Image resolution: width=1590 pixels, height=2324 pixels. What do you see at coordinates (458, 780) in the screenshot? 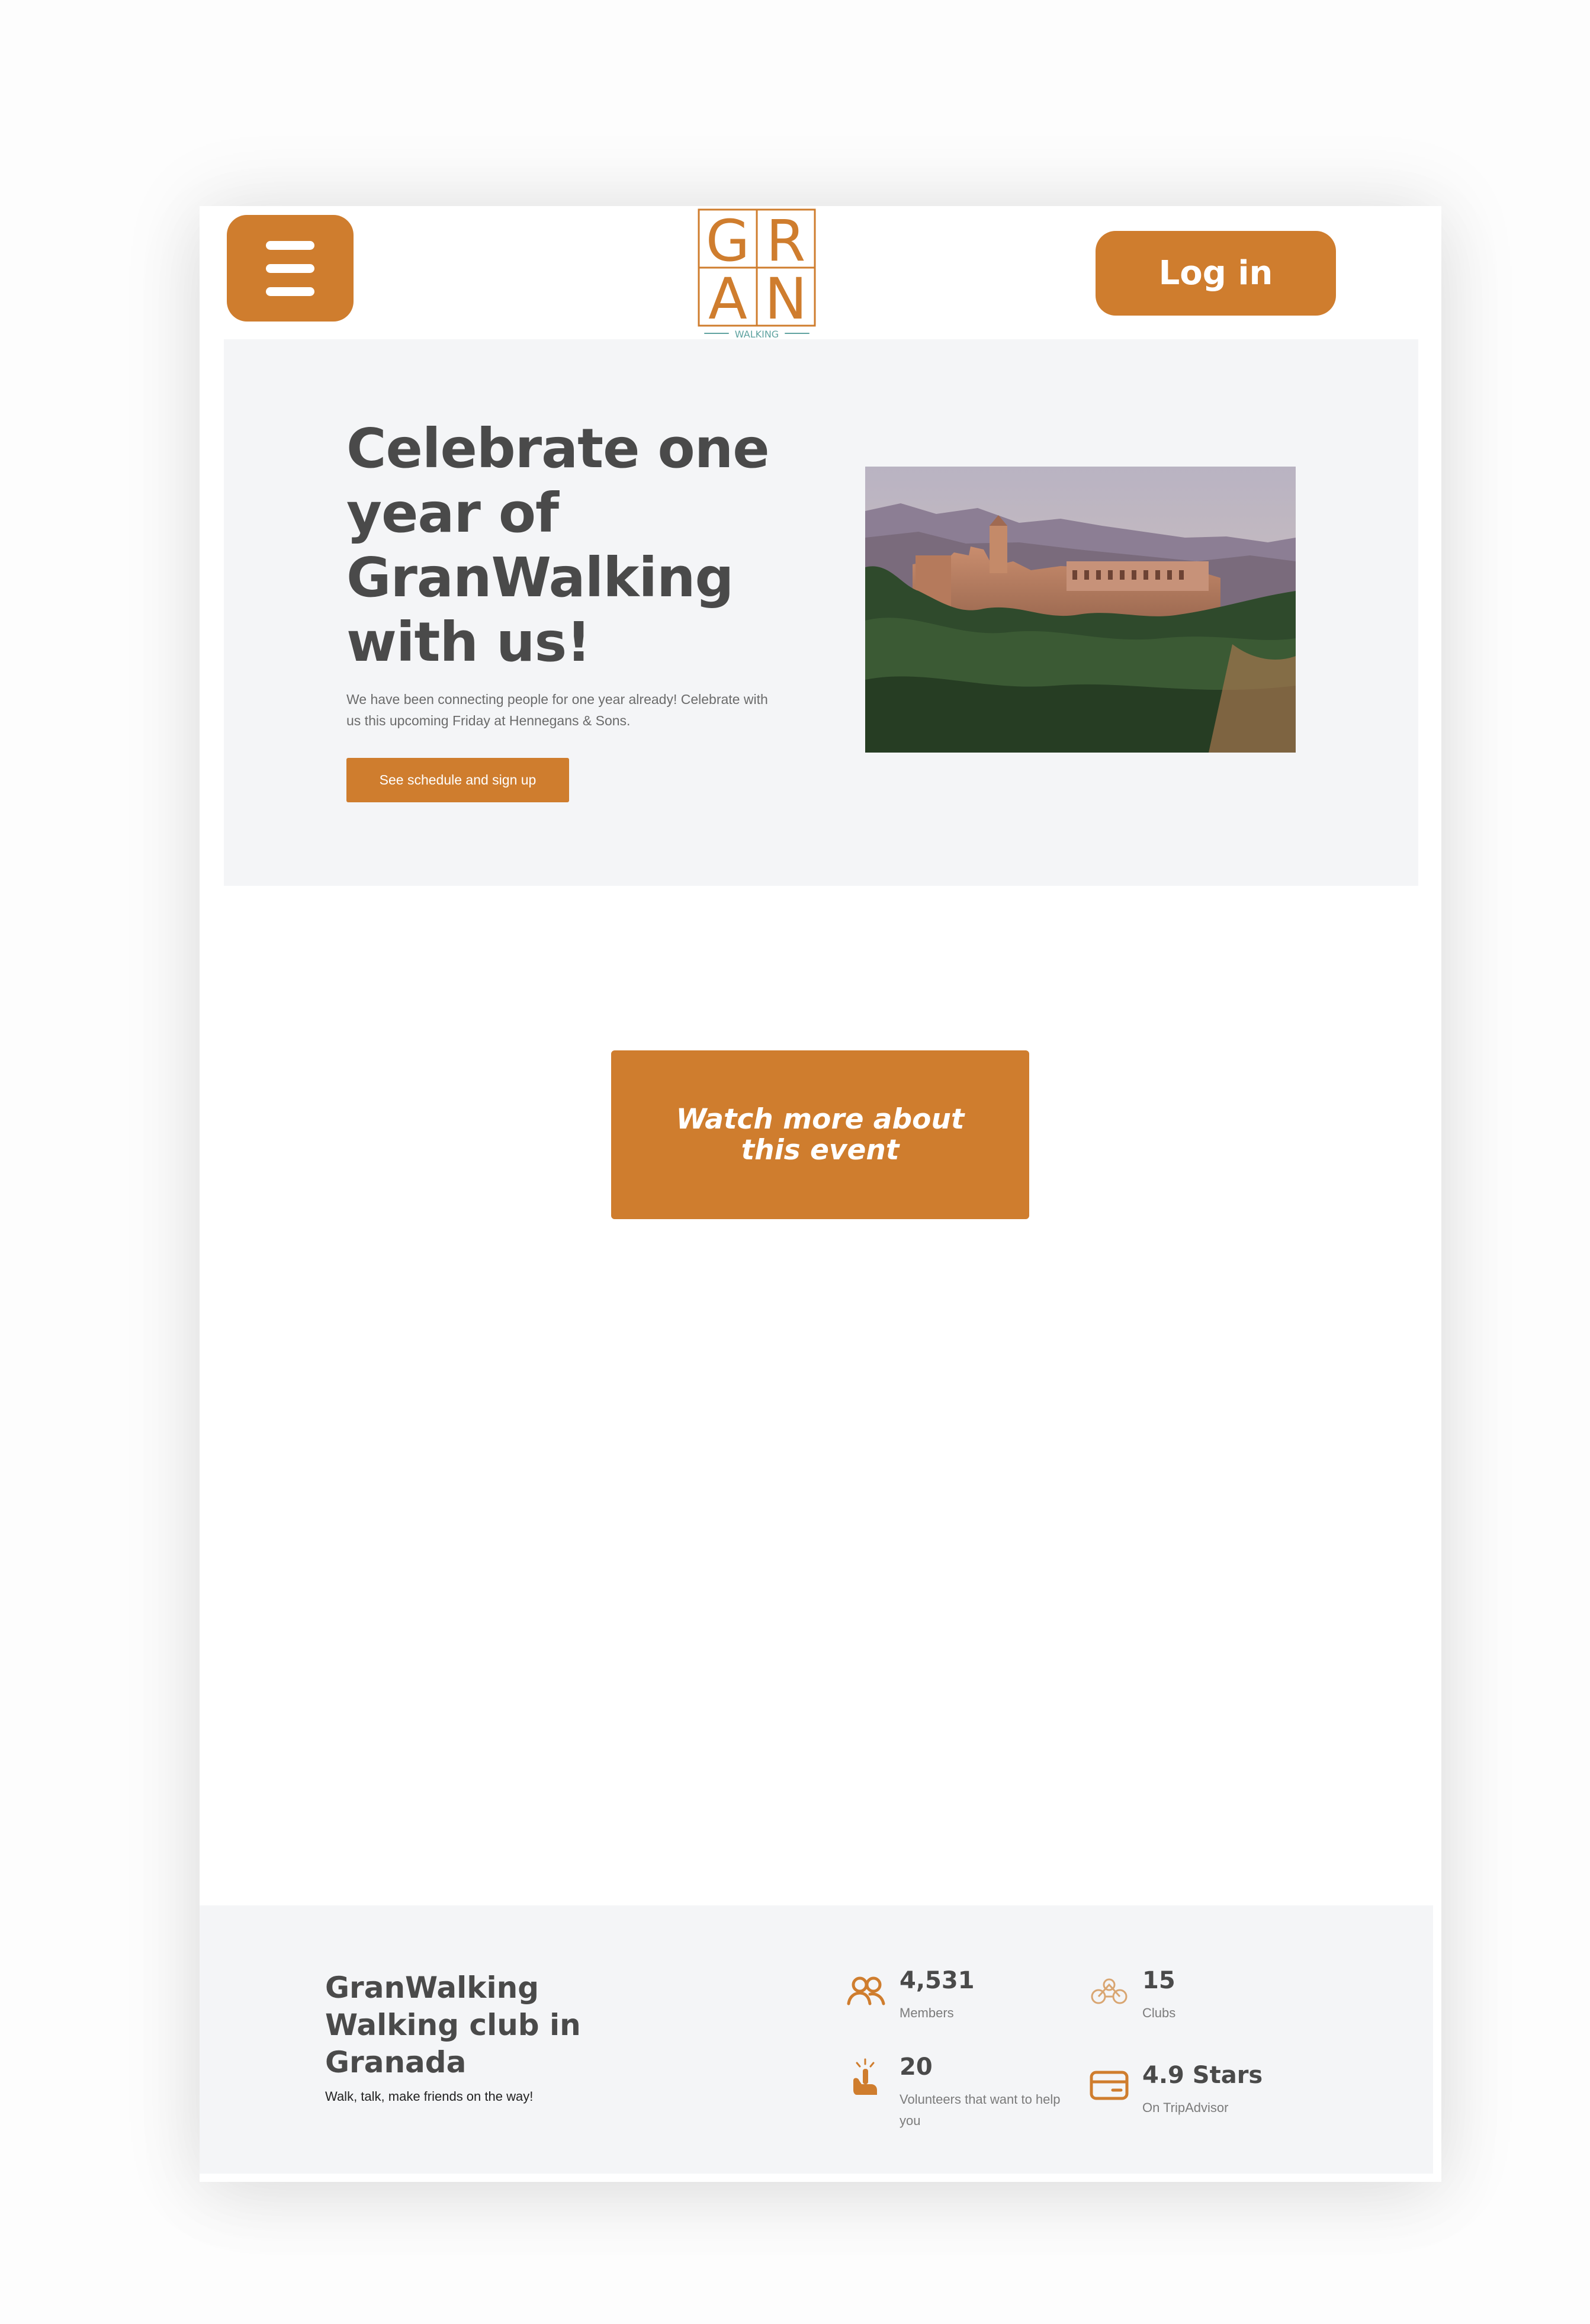
I see `see-schedule-button: See schedule and sign up` at bounding box center [458, 780].